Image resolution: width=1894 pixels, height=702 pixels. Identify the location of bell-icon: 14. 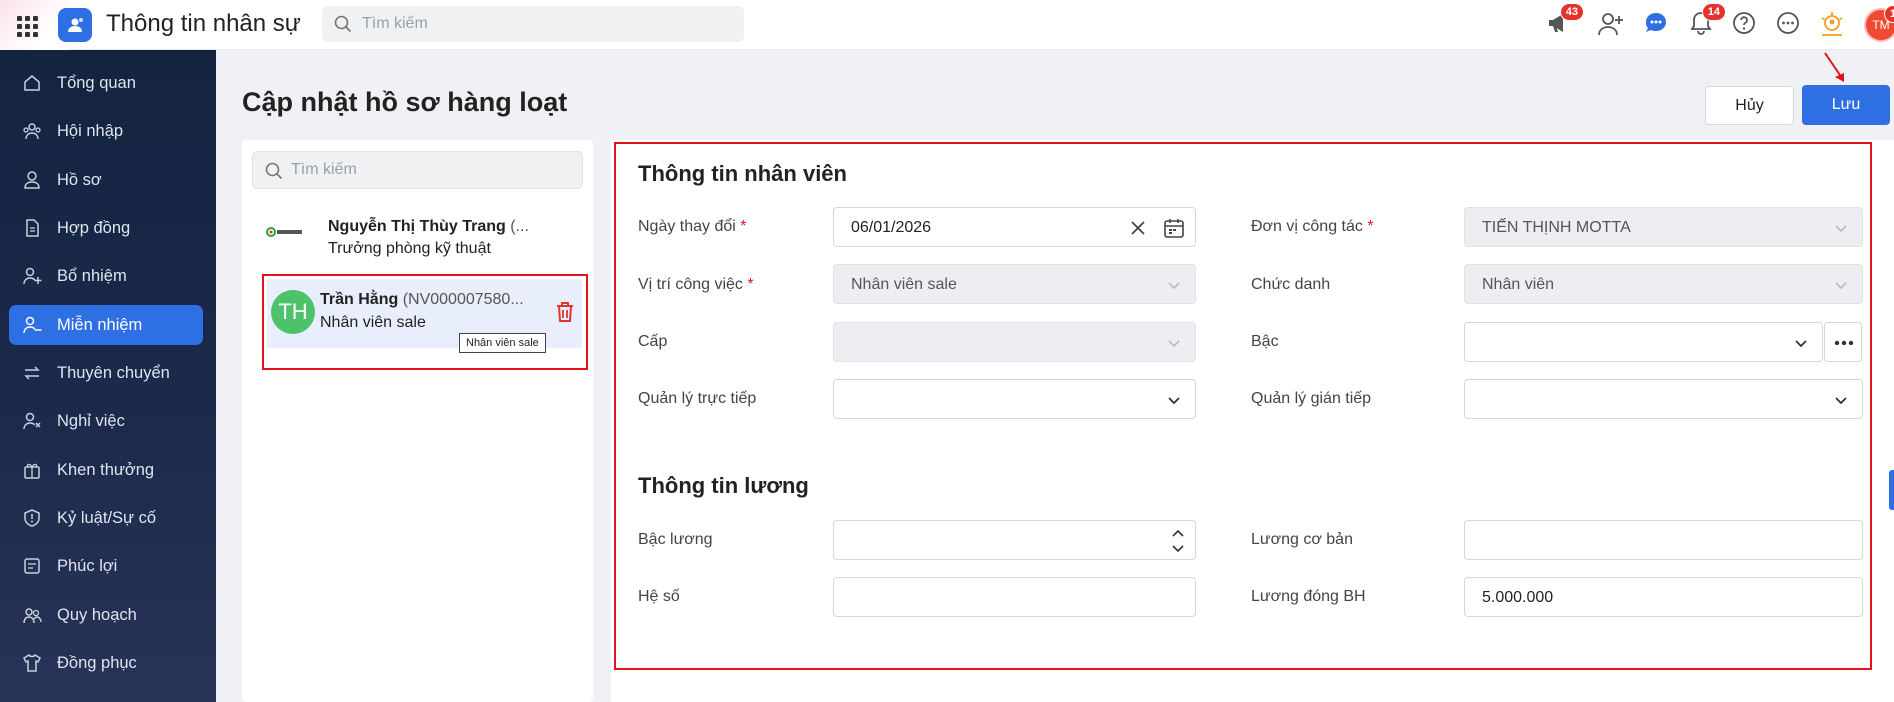
(1707, 21).